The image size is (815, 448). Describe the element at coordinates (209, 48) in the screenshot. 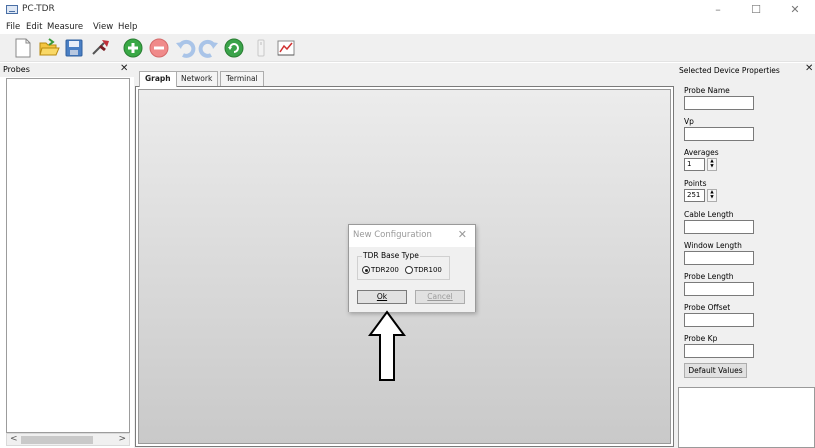

I see `redo-icon` at that location.